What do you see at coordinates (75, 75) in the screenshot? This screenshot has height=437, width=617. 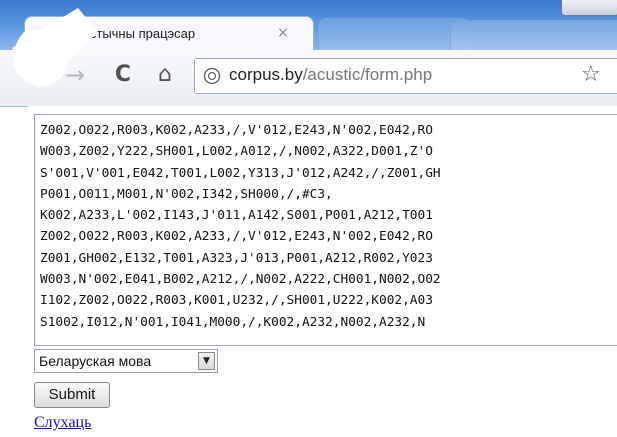 I see `forward-arrow-icon: →` at bounding box center [75, 75].